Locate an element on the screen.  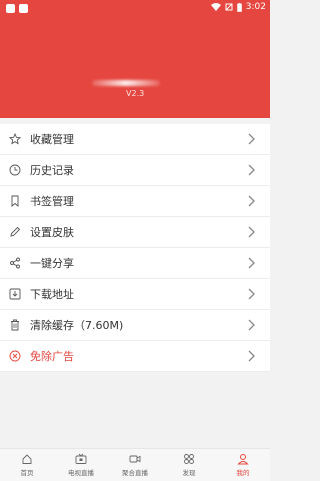
status-bar: 3:02 is located at coordinates (135, 8).